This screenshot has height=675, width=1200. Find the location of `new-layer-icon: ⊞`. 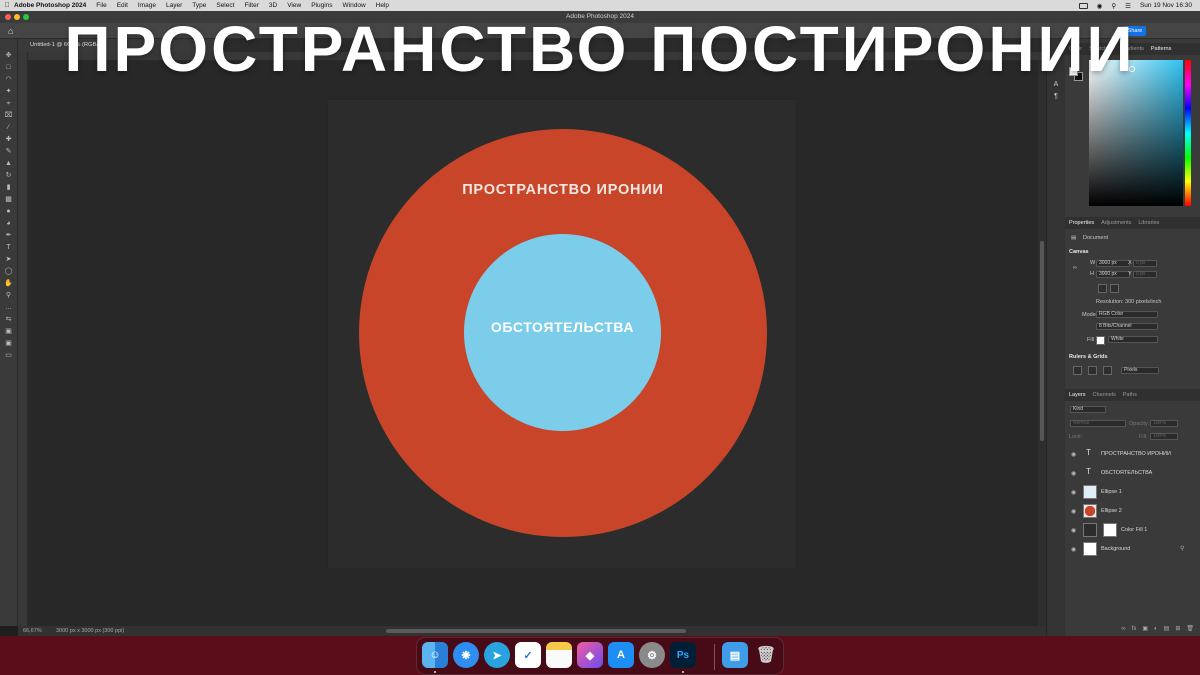

new-layer-icon: ⊞ is located at coordinates (1177, 628).